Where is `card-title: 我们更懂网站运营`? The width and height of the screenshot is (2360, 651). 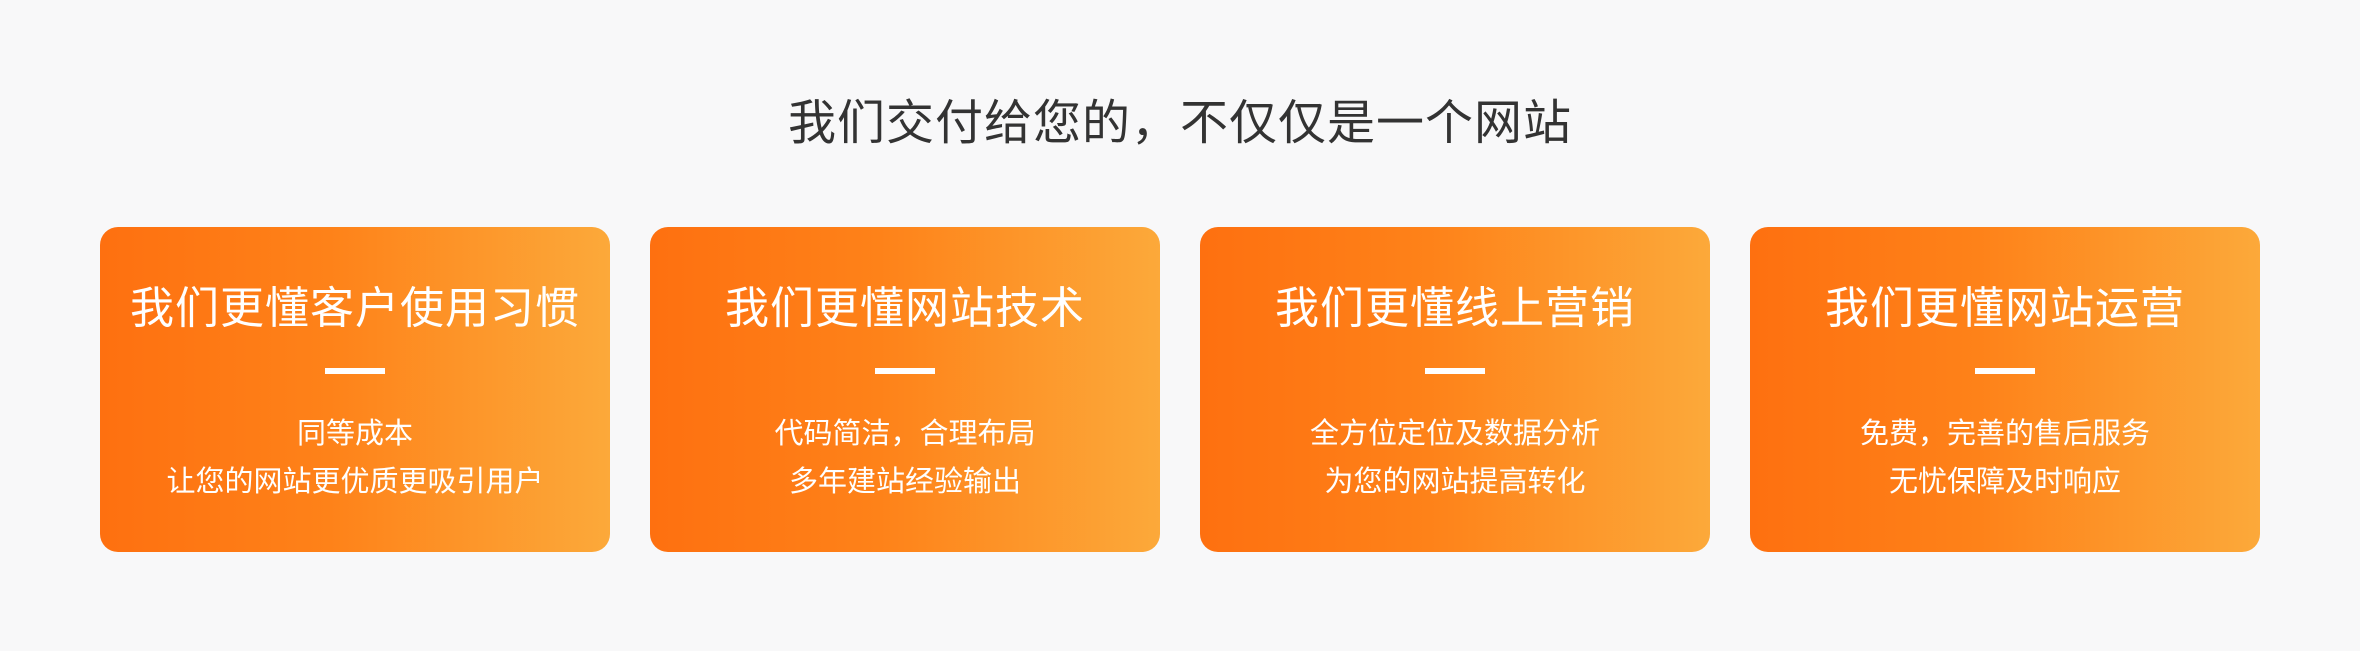 card-title: 我们更懂网站运营 is located at coordinates (2005, 308).